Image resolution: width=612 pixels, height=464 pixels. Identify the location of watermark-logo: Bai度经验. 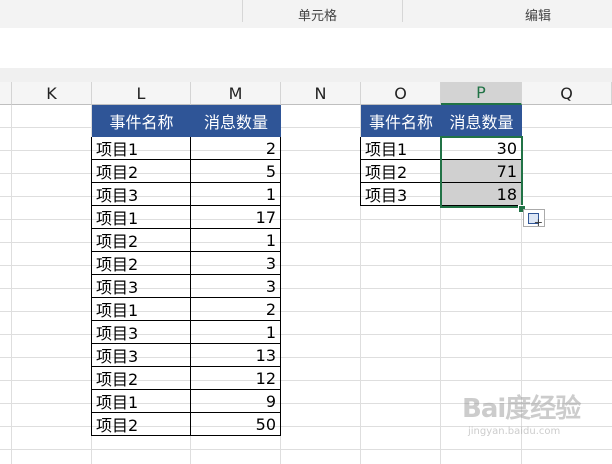
(521, 409).